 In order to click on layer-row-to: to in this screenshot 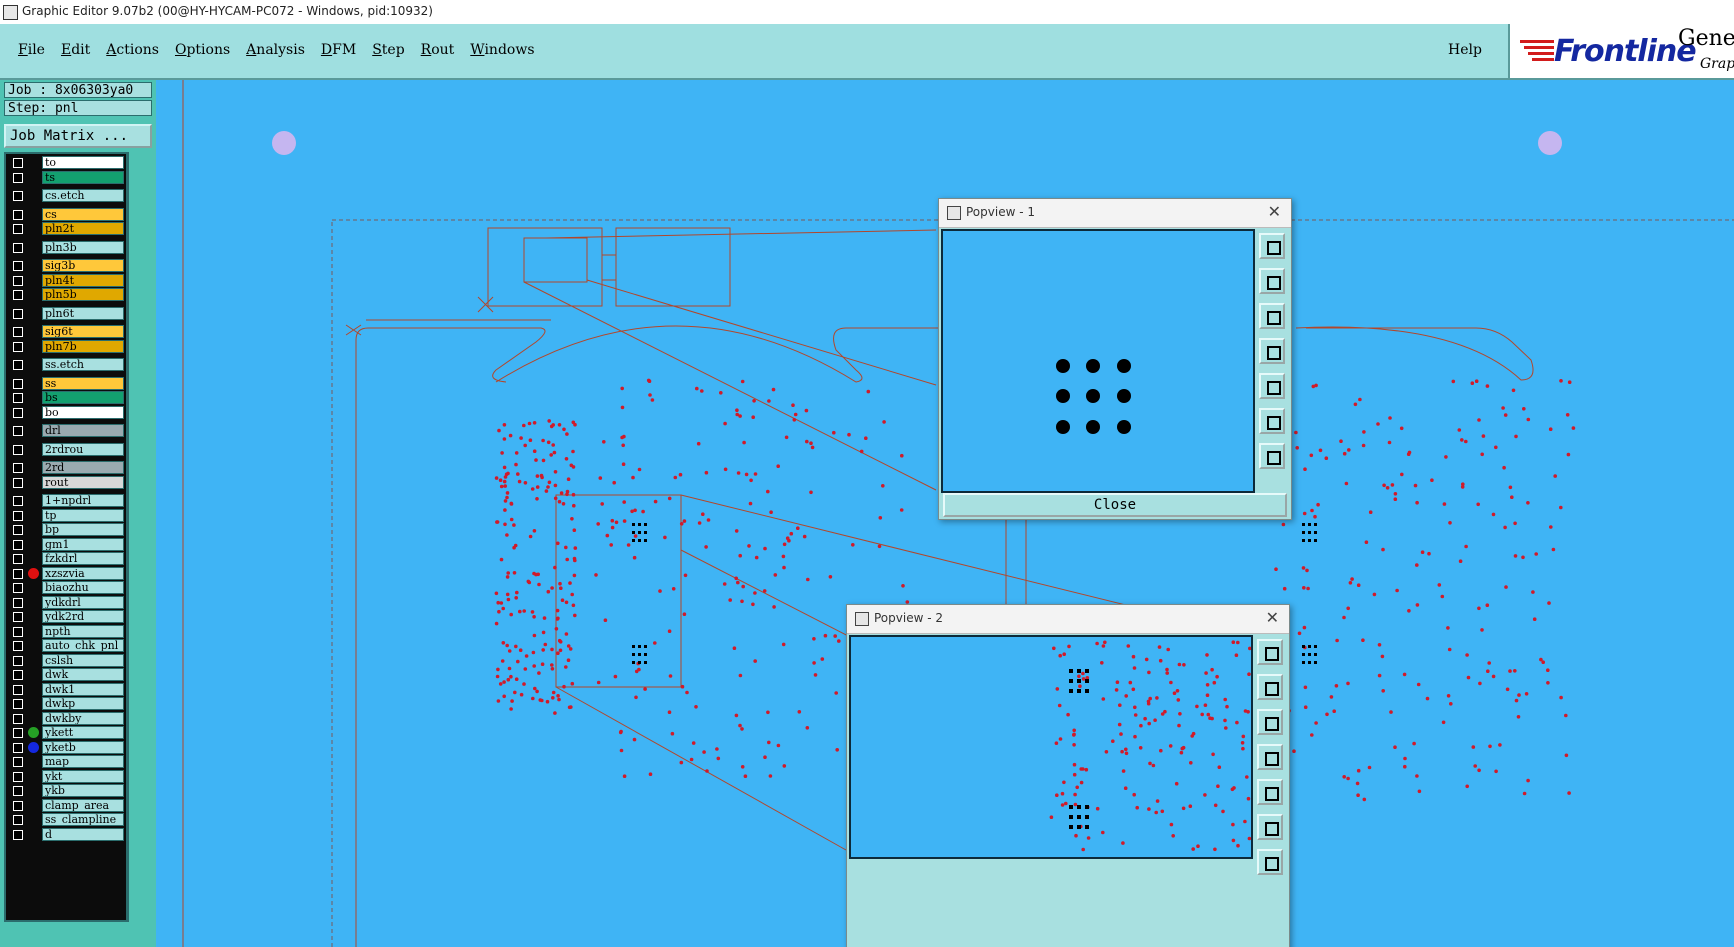, I will do `click(66, 163)`.